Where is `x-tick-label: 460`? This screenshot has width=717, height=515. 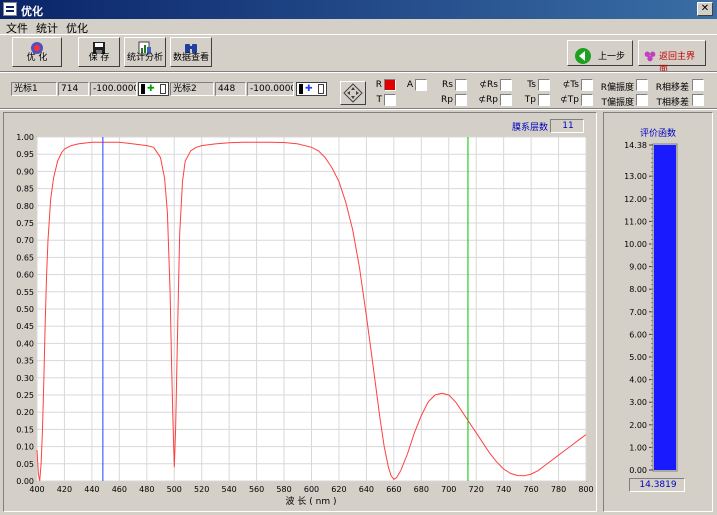 x-tick-label: 460 is located at coordinates (119, 489).